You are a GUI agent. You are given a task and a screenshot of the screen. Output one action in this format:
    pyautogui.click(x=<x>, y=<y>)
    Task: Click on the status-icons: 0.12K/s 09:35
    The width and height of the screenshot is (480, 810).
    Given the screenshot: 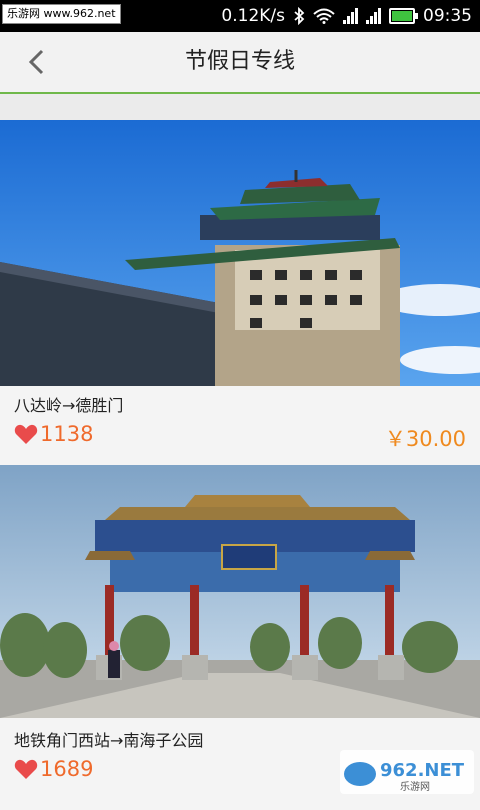 What is the action you would take?
    pyautogui.click(x=346, y=16)
    